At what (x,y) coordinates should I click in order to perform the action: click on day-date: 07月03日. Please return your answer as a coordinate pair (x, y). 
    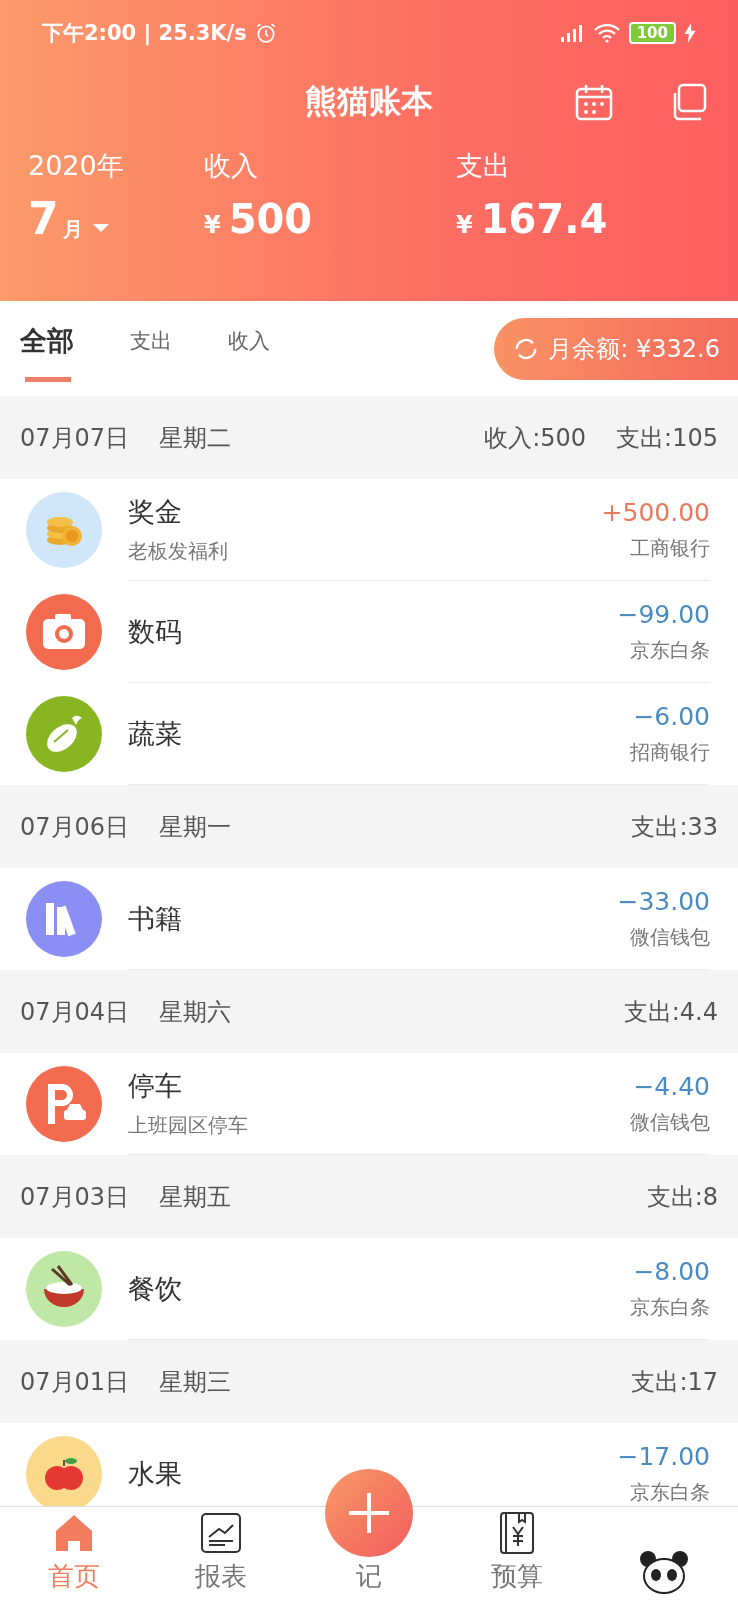
    Looking at the image, I should click on (75, 1197).